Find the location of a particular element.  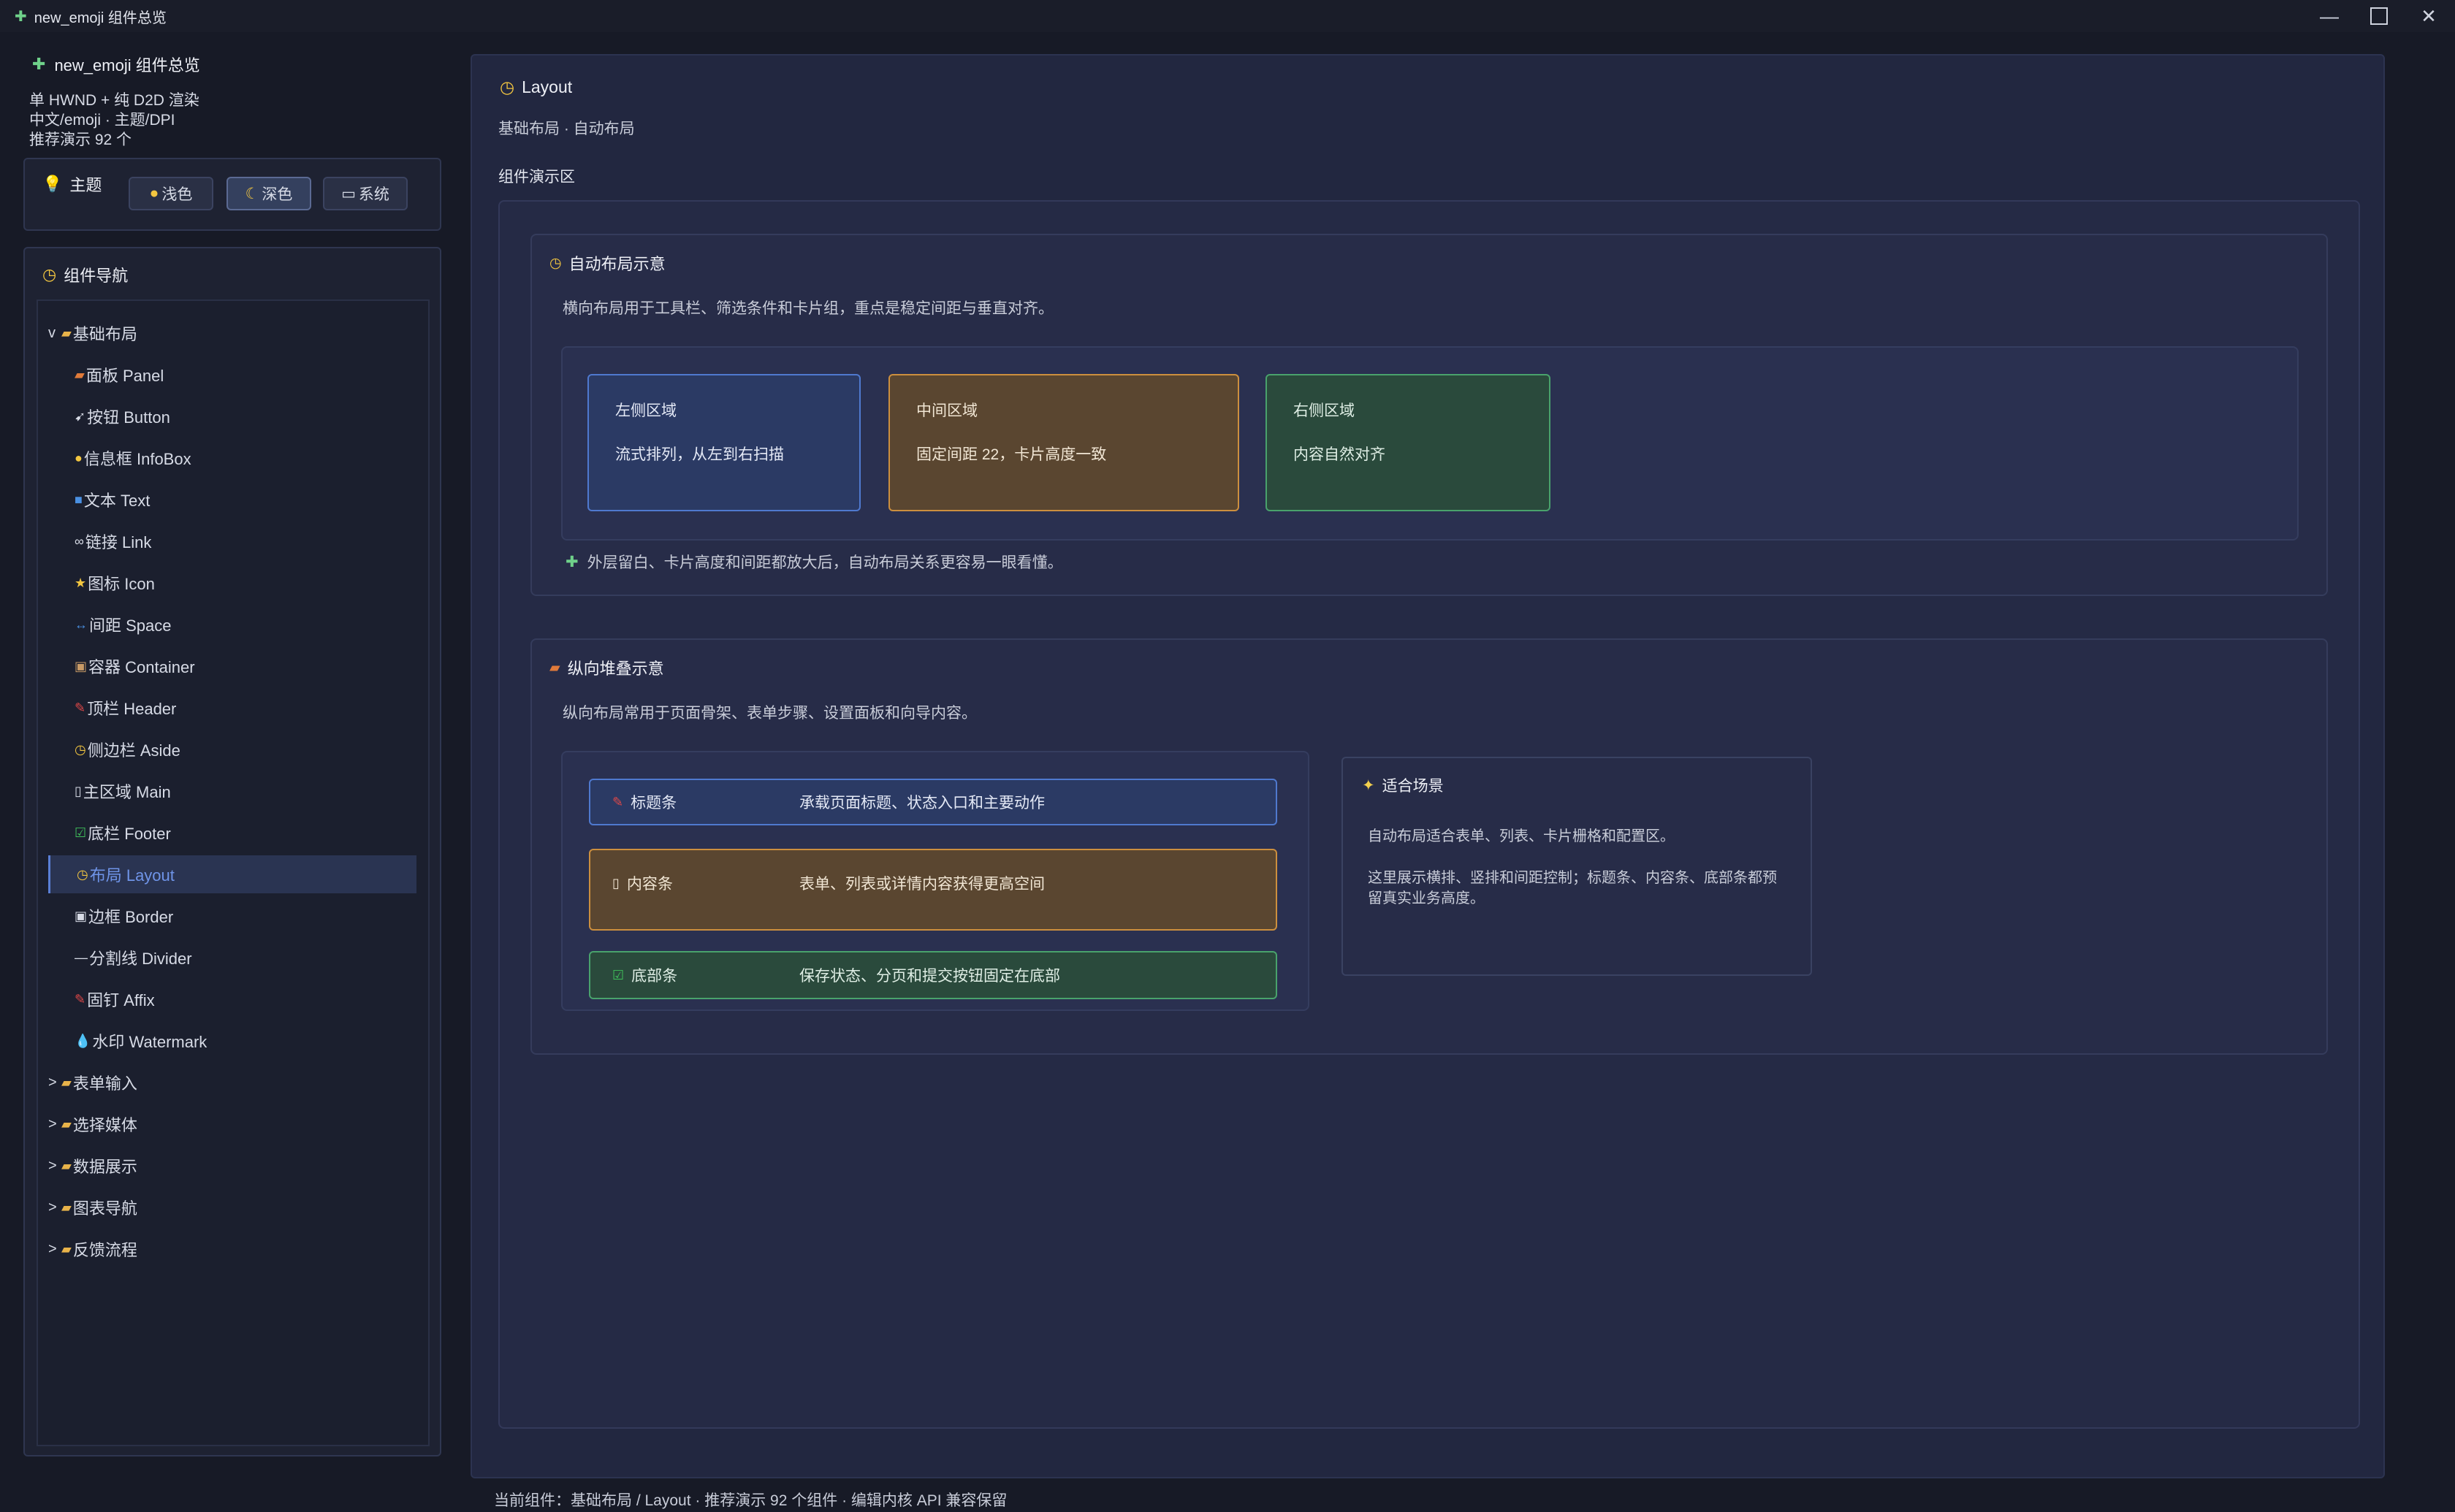

row-text: 表单、列表或详情内容获得更高空间 is located at coordinates (922, 884).